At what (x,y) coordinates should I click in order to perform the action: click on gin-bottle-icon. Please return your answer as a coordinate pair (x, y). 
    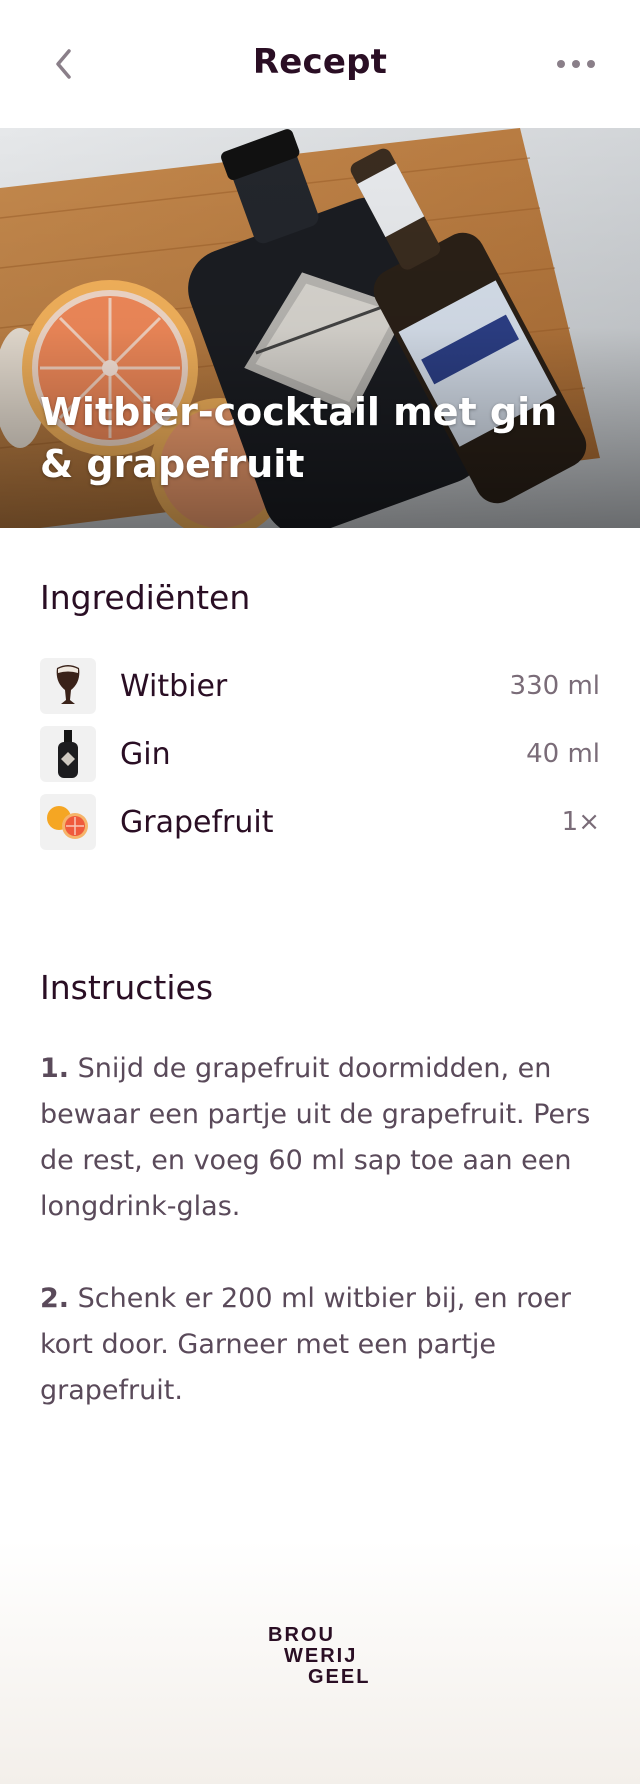
    Looking at the image, I should click on (68, 754).